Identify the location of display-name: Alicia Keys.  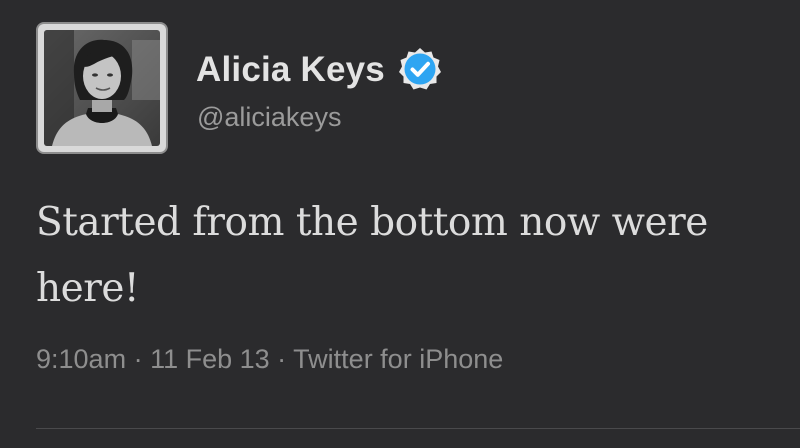
(290, 69).